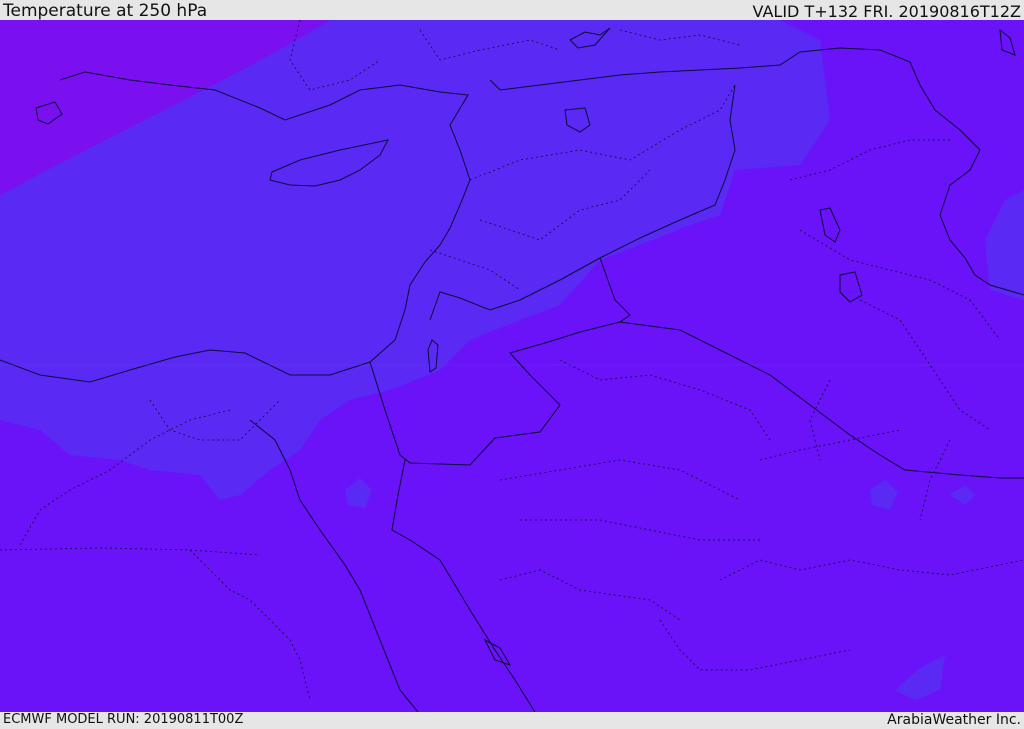 The height and width of the screenshot is (729, 1024). What do you see at coordinates (123, 719) in the screenshot?
I see `model-run: ECMWF MODEL RUN: 20190811T00Z` at bounding box center [123, 719].